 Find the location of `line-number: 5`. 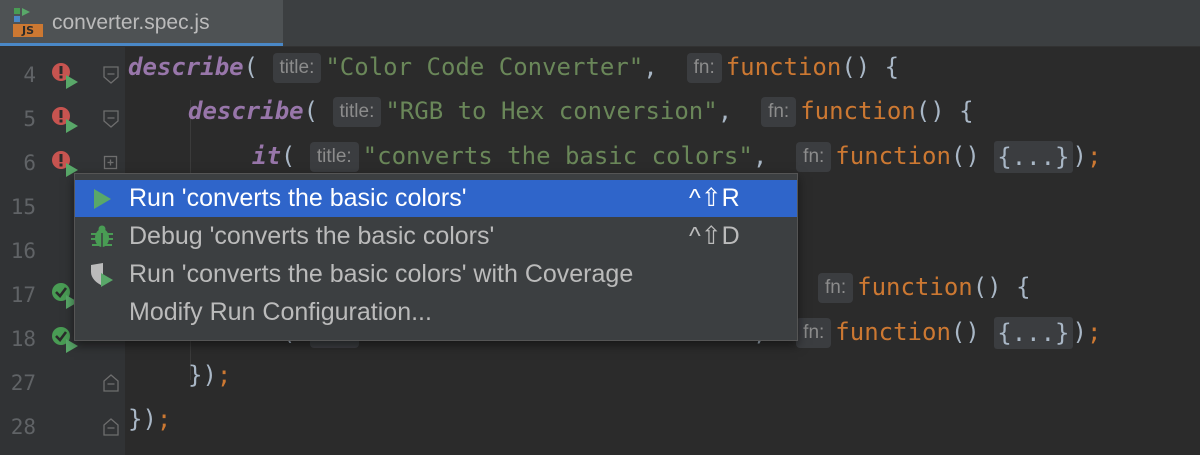

line-number: 5 is located at coordinates (29, 119).